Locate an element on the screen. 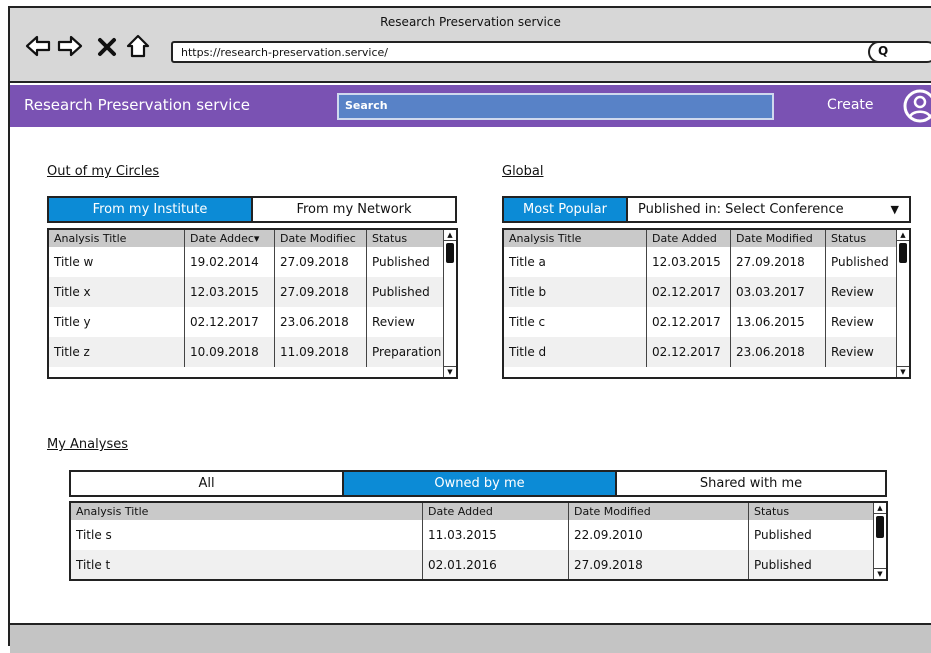 The image size is (931, 653). app-brand: Research Preservation service is located at coordinates (137, 105).